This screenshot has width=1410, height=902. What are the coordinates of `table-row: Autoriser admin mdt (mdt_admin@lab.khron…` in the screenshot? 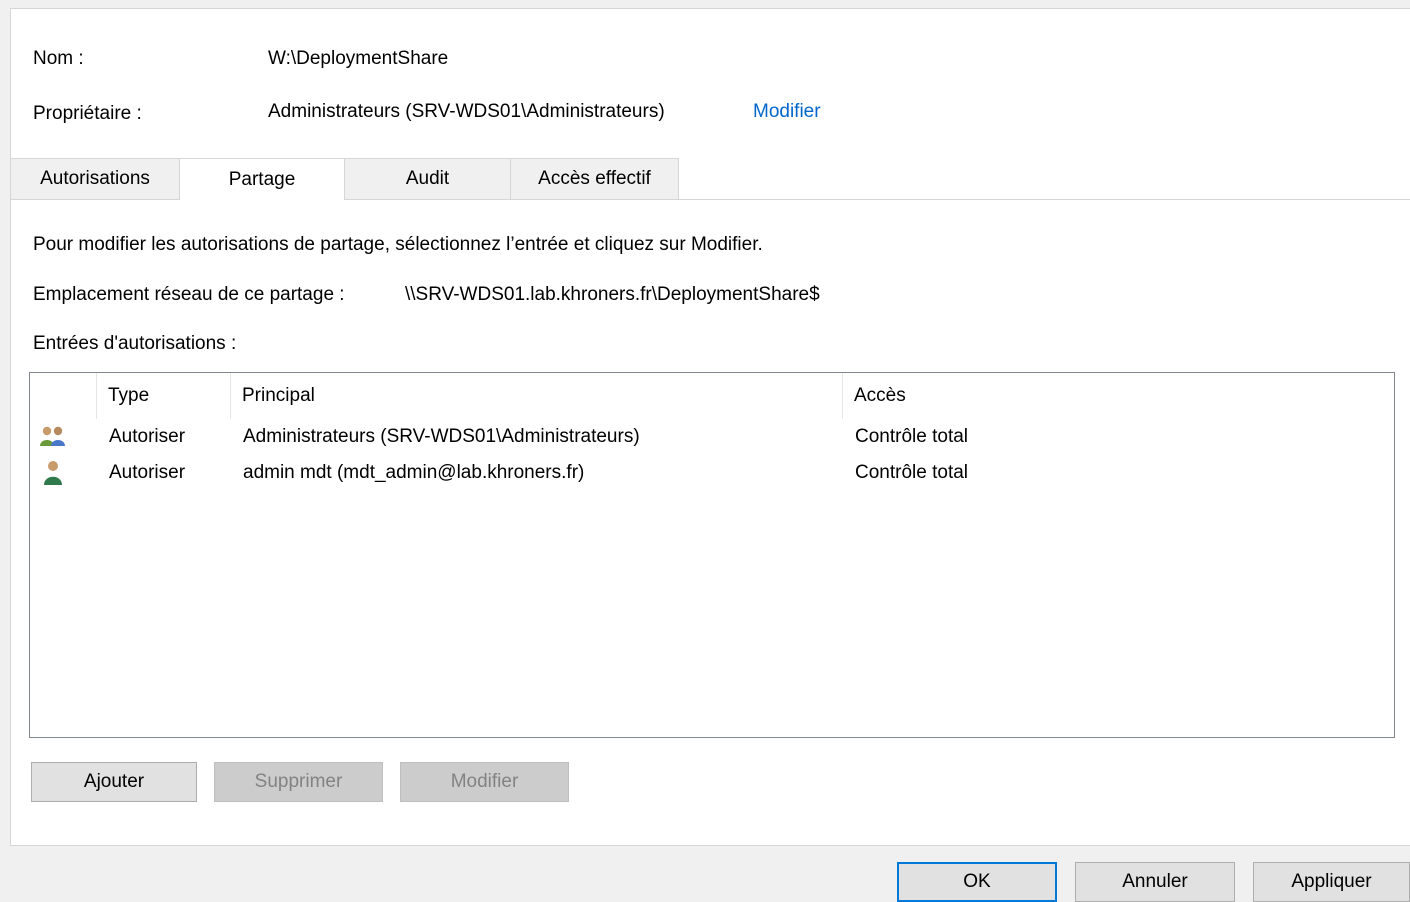 It's located at (712, 473).